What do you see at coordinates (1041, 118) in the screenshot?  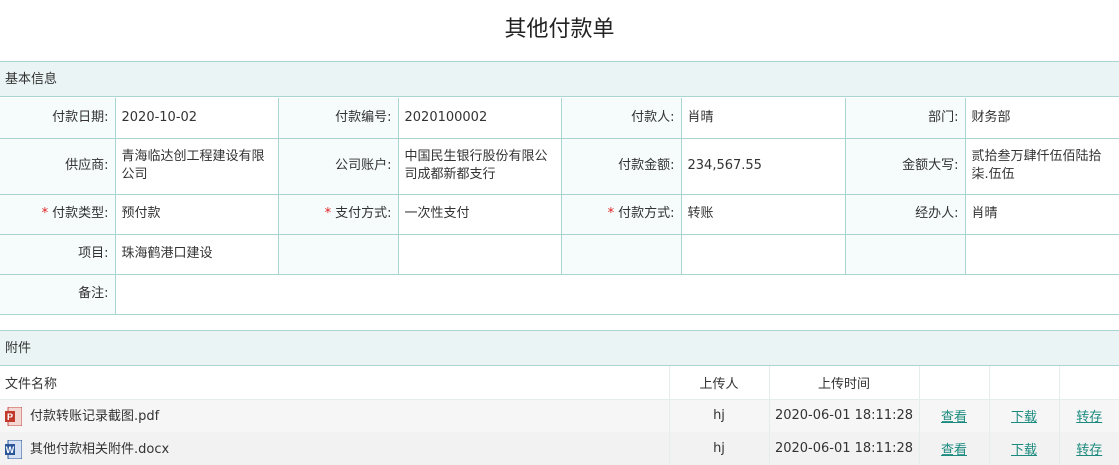 I see `department-value: 财务部` at bounding box center [1041, 118].